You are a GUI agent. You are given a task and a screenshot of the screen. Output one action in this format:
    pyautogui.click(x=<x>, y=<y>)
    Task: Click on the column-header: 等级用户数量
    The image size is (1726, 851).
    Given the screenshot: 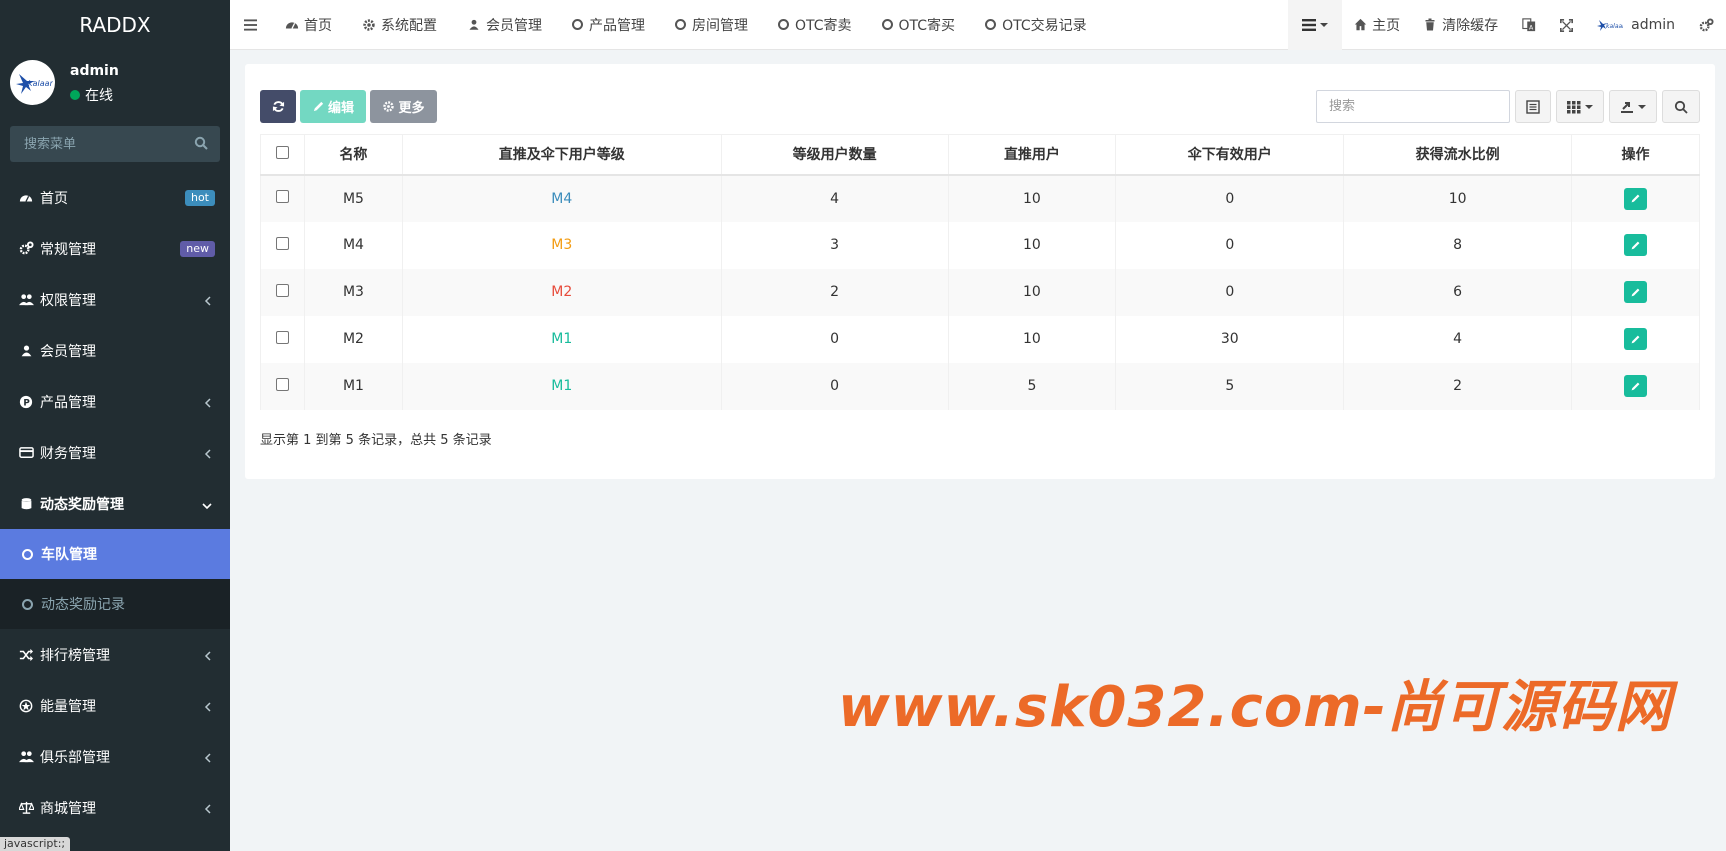 What is the action you would take?
    pyautogui.click(x=834, y=155)
    